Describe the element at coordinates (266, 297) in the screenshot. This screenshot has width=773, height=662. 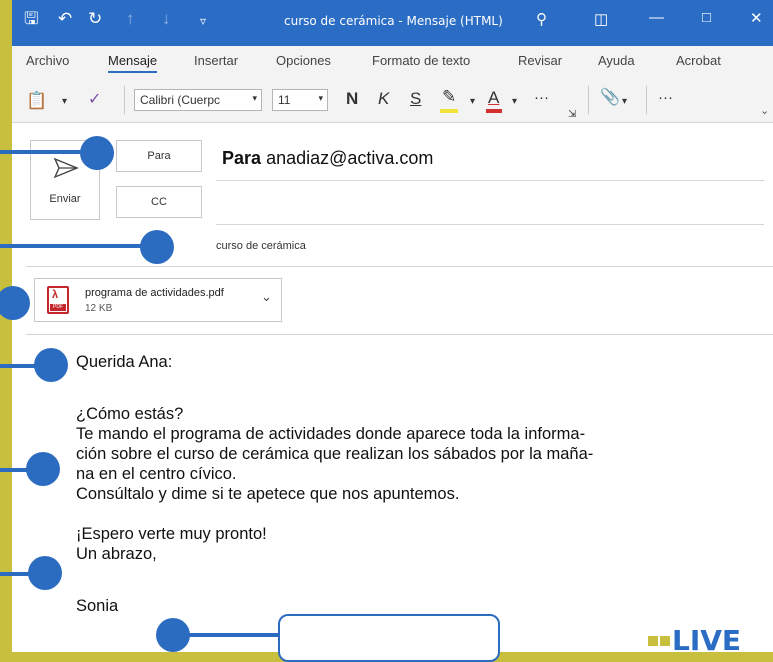
I see `chevron-down-icon: ⌄` at that location.